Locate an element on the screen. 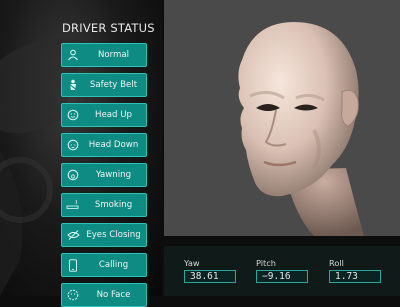 This screenshot has height=307, width=400. status-button-yawning: Yawning is located at coordinates (104, 175).